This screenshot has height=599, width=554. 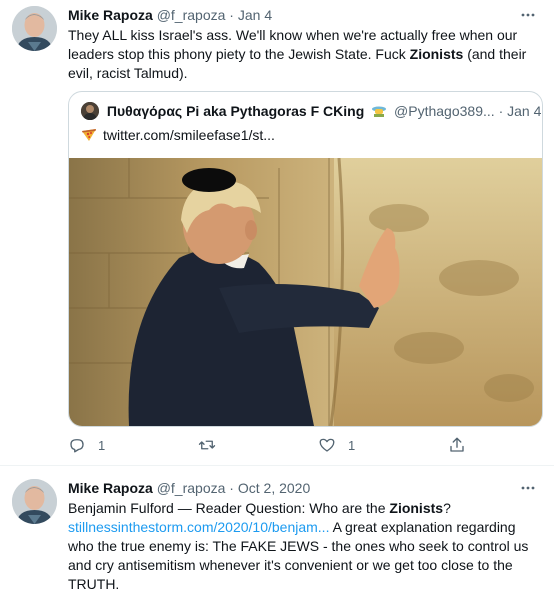 What do you see at coordinates (352, 445) in the screenshot?
I see `like-count: 1` at bounding box center [352, 445].